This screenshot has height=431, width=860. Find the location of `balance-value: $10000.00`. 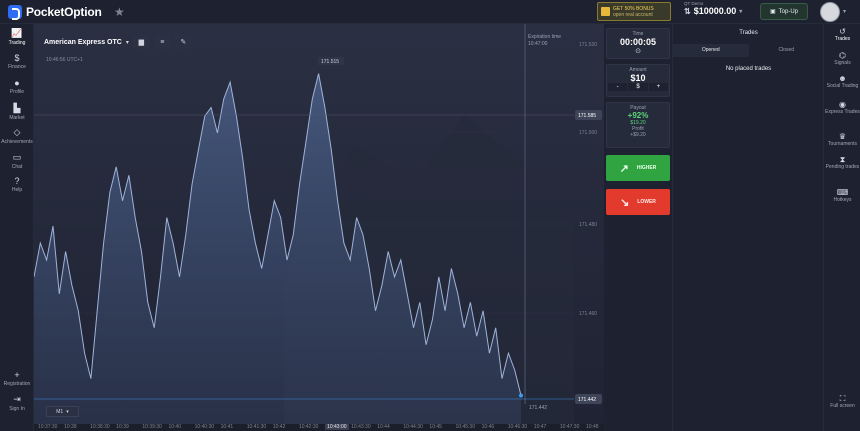

balance-value: $10000.00 is located at coordinates (715, 11).